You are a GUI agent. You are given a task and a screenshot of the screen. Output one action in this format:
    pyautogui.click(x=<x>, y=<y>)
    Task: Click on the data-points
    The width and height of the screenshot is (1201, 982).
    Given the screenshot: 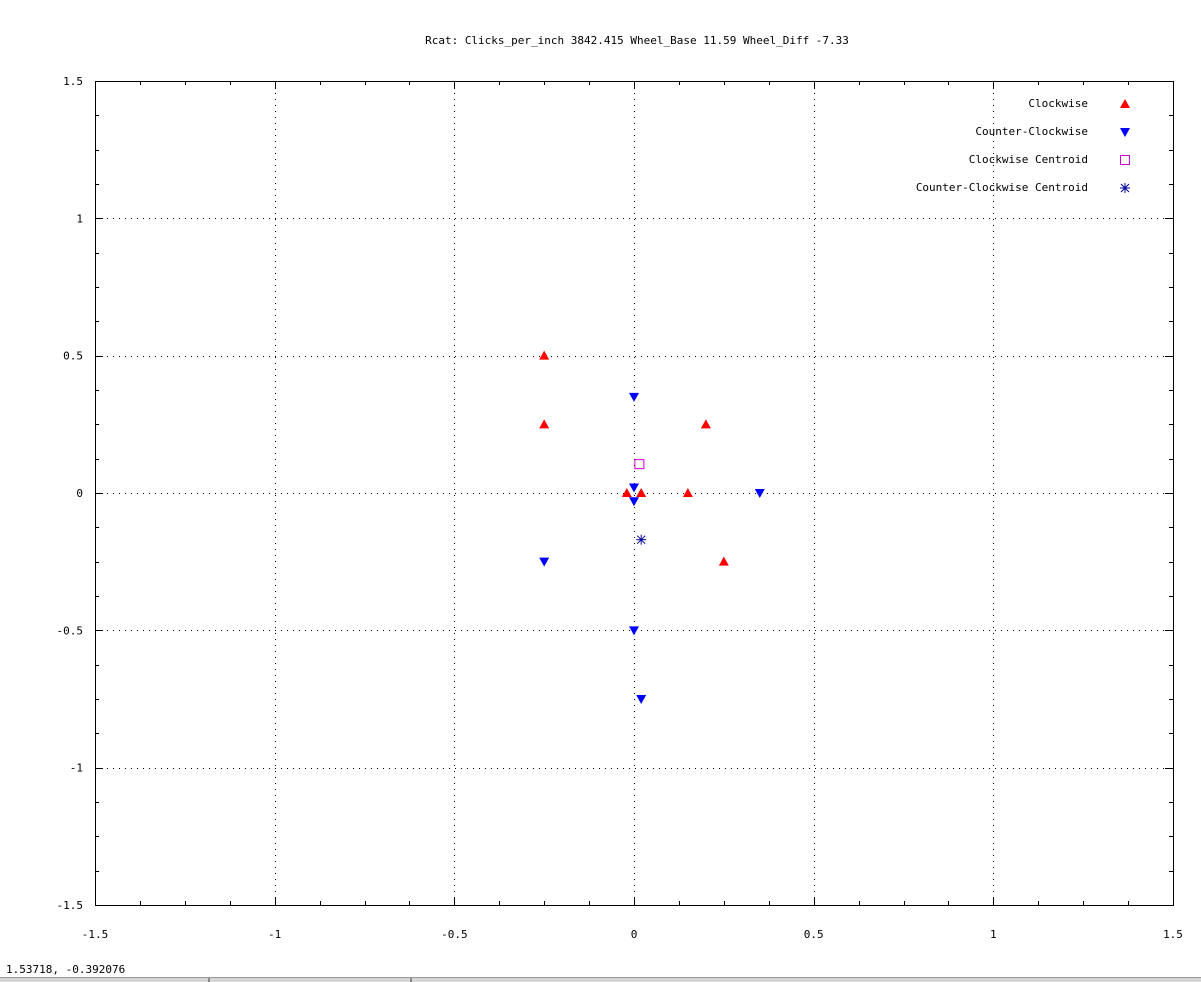 What is the action you would take?
    pyautogui.click(x=652, y=527)
    